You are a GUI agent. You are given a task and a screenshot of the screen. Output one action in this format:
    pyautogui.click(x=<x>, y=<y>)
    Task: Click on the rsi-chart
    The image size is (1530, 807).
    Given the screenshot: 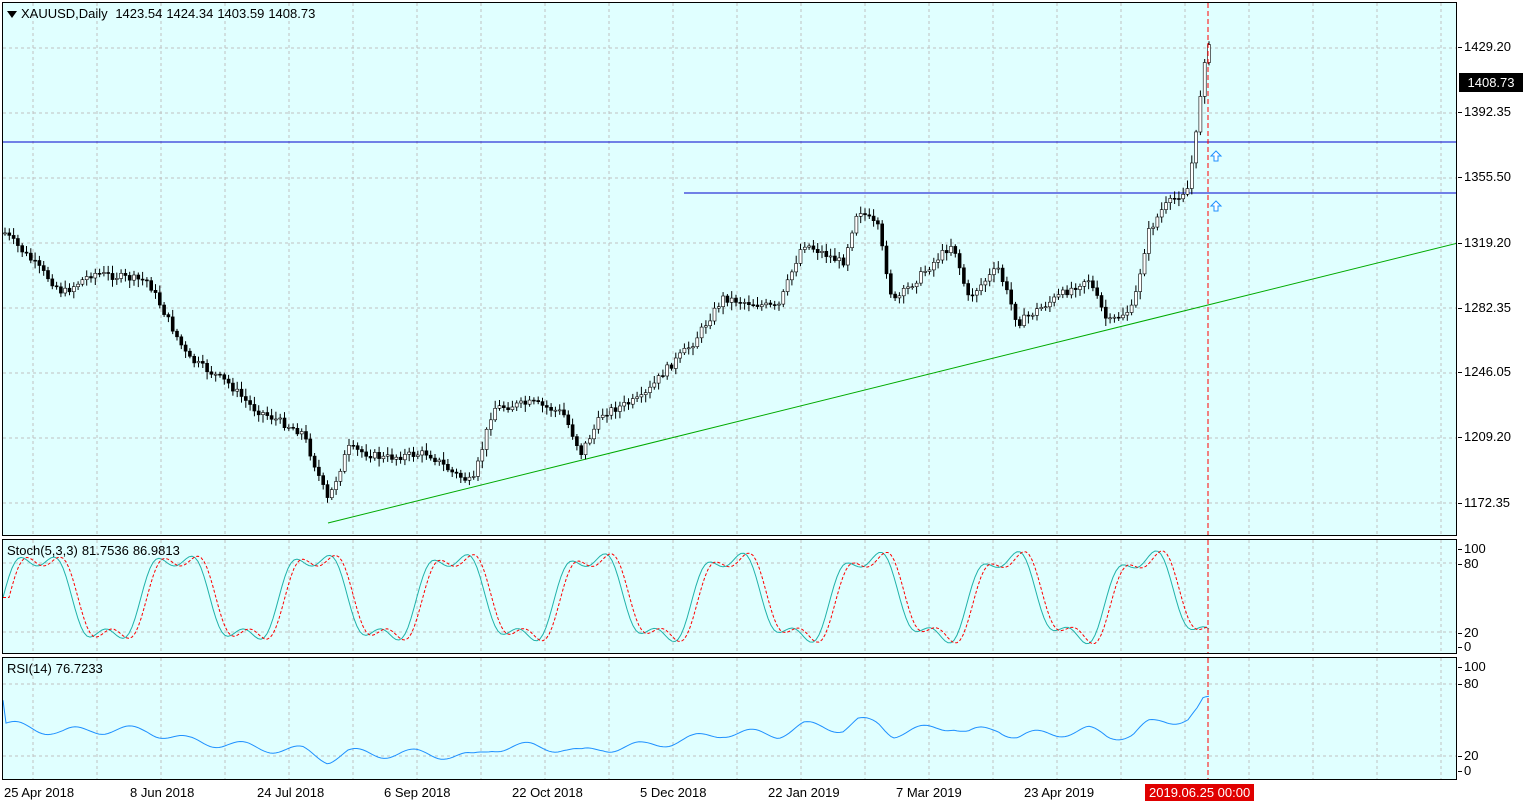 What is the action you would take?
    pyautogui.click(x=730, y=719)
    